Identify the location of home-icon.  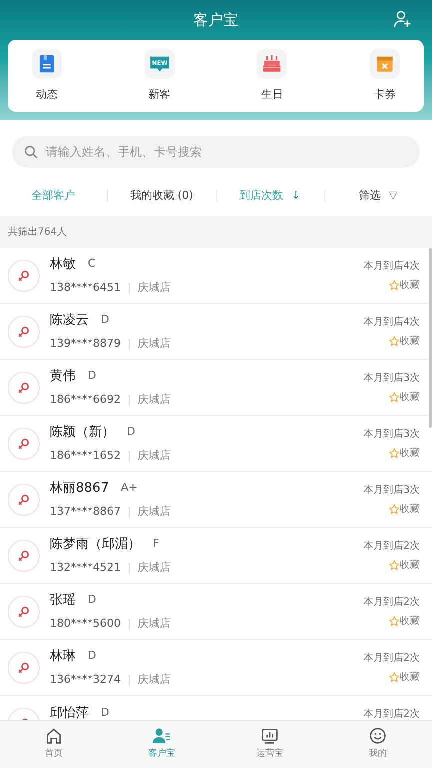
(54, 736).